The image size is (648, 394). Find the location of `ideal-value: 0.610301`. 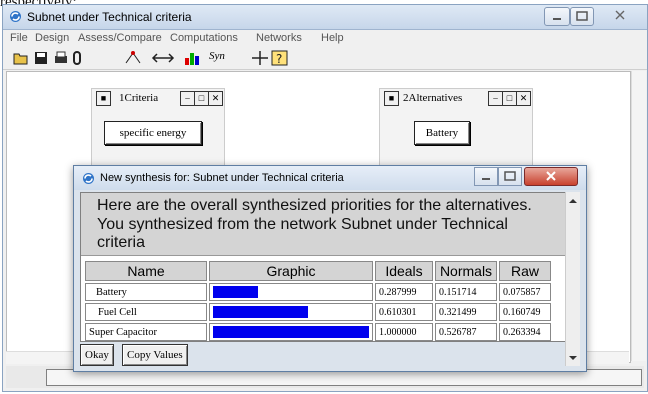

ideal-value: 0.610301 is located at coordinates (404, 312).